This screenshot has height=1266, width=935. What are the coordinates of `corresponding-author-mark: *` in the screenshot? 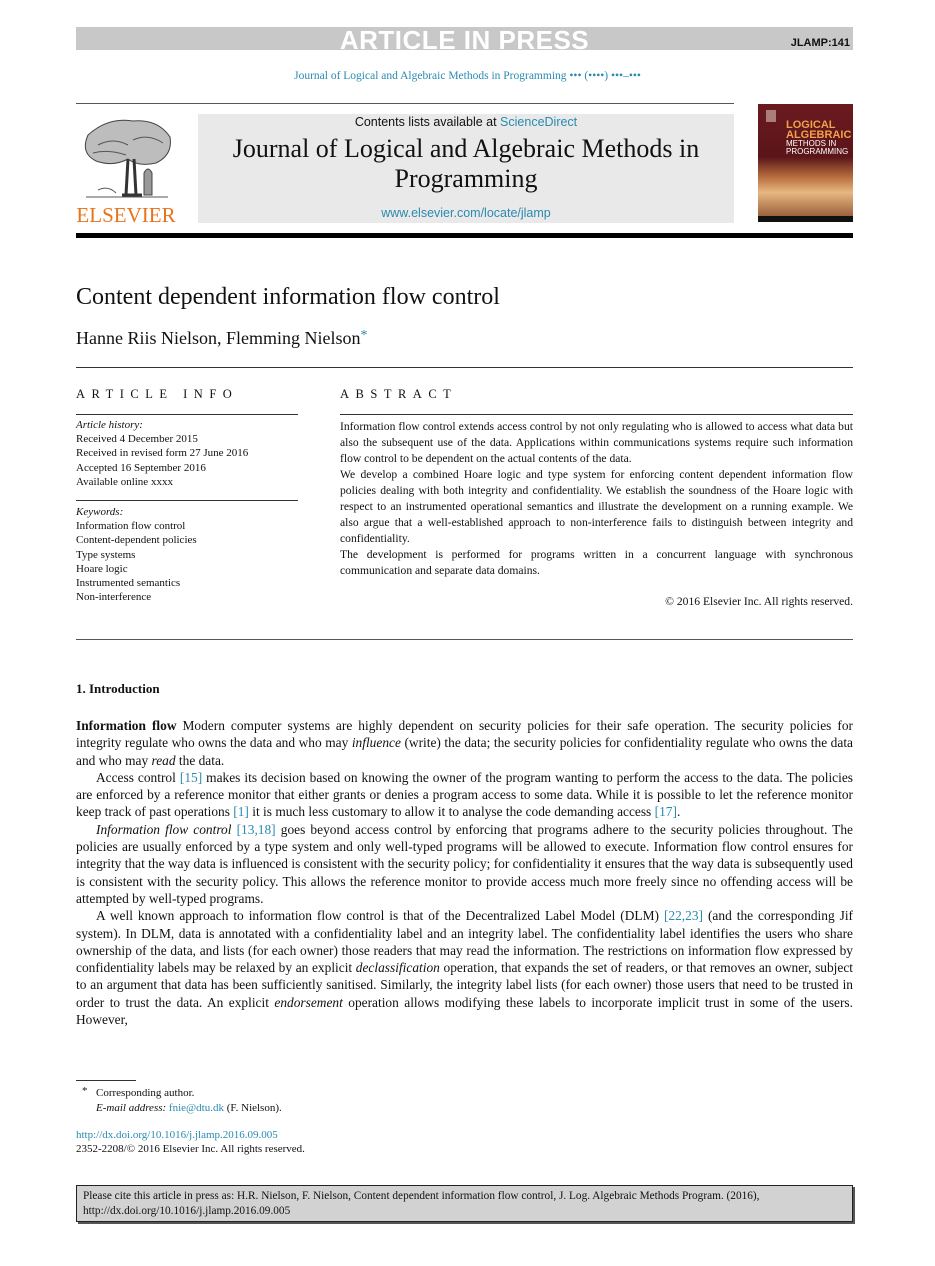 It's located at (363, 335).